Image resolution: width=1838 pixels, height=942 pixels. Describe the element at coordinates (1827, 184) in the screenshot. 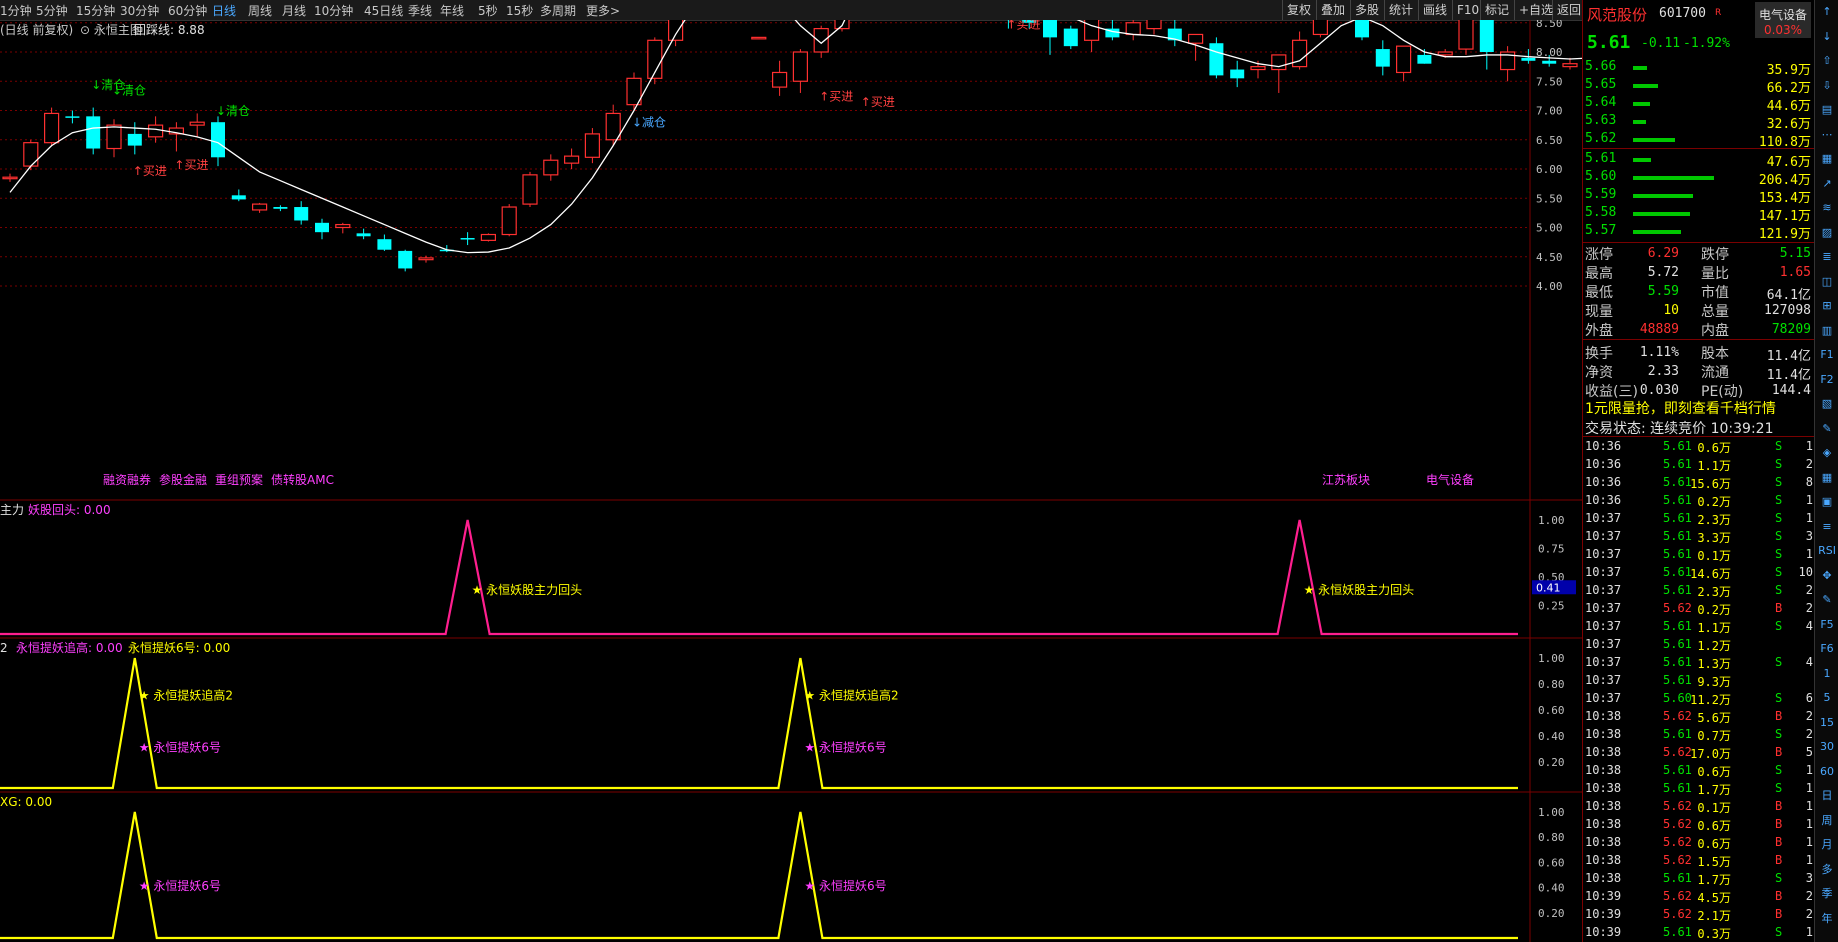

I see `toolbar-icon-7: ↗` at that location.